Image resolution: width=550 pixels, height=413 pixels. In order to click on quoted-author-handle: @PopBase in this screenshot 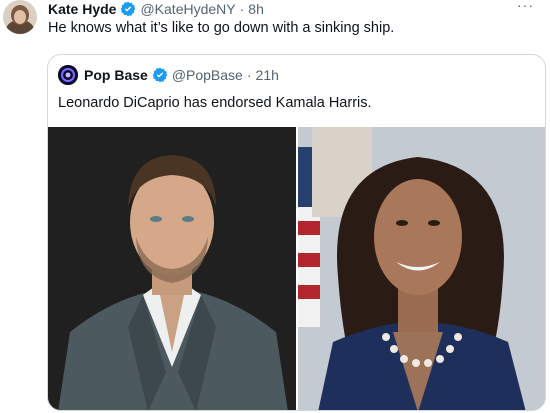, I will do `click(207, 75)`.